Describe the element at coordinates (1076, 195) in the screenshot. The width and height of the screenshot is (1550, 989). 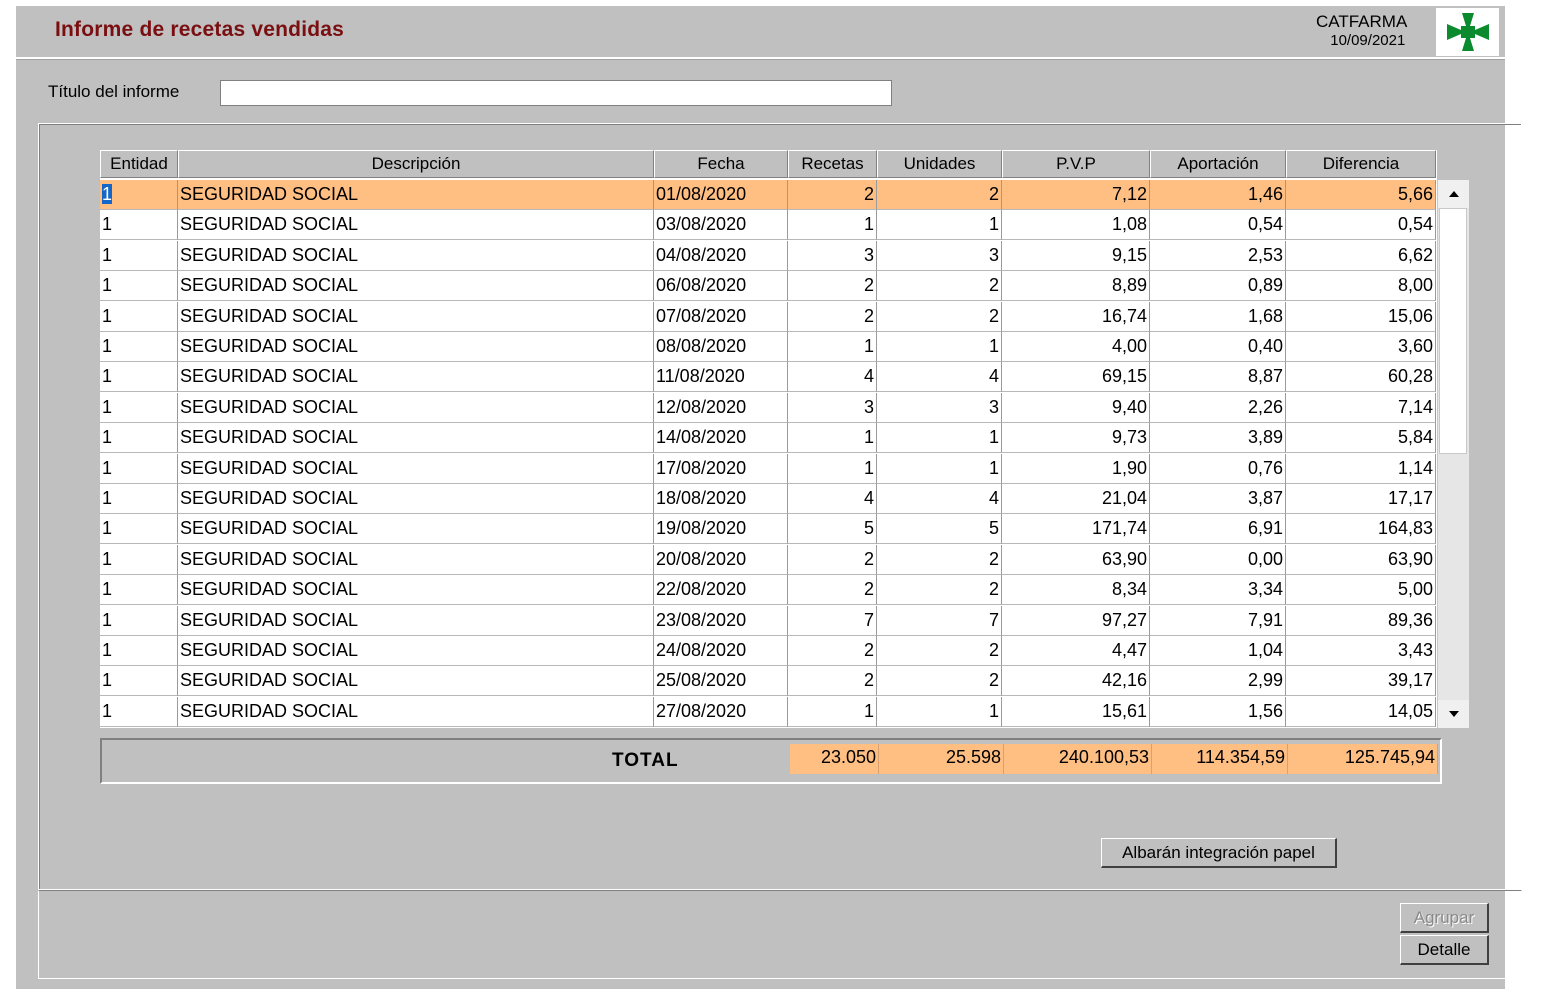
I see `cell-pvp: 7,12` at that location.